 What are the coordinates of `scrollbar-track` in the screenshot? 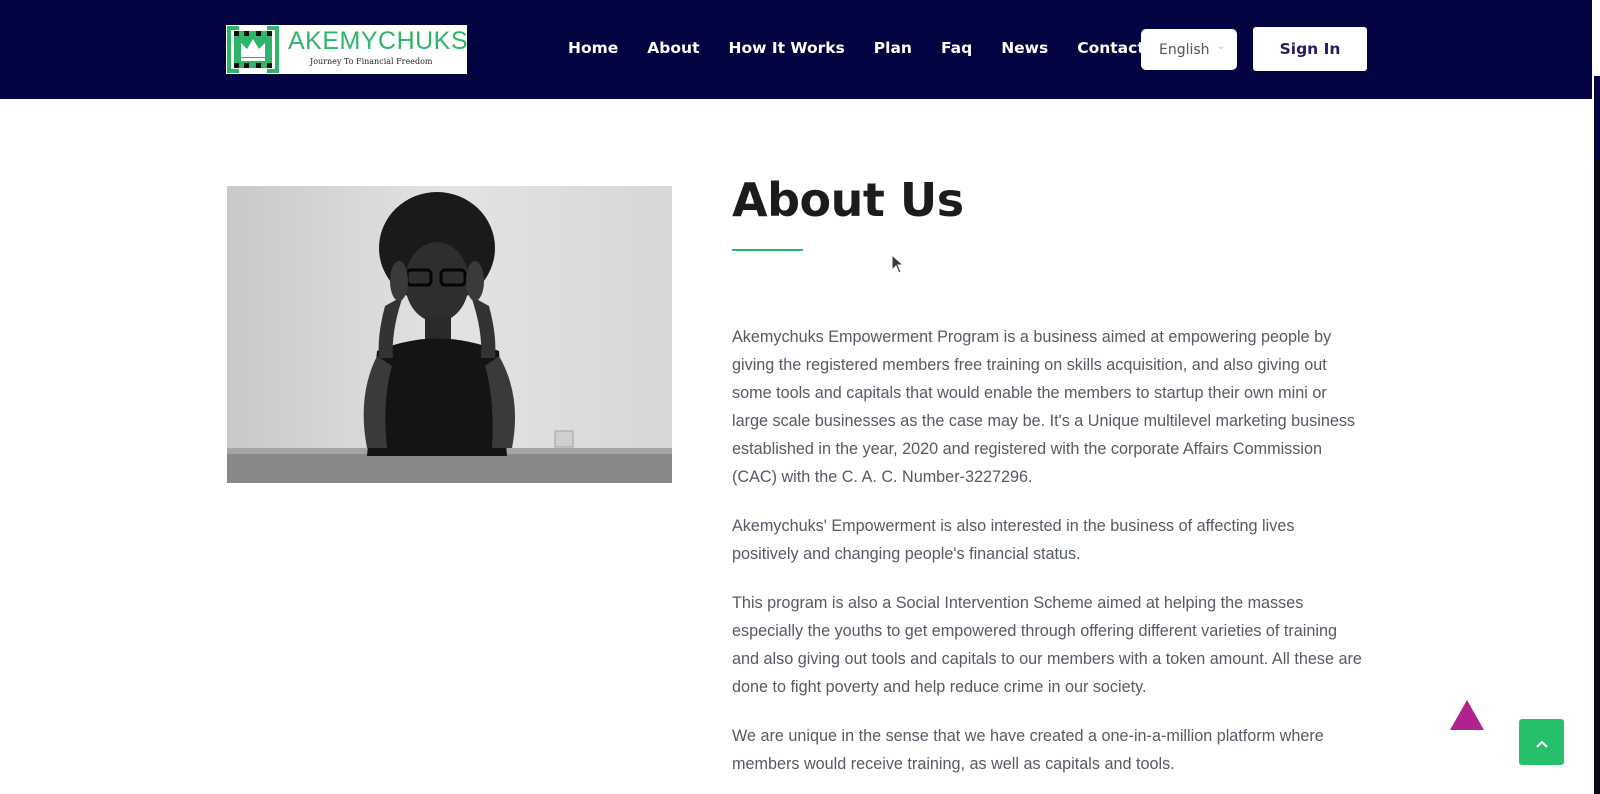 It's located at (1597, 477).